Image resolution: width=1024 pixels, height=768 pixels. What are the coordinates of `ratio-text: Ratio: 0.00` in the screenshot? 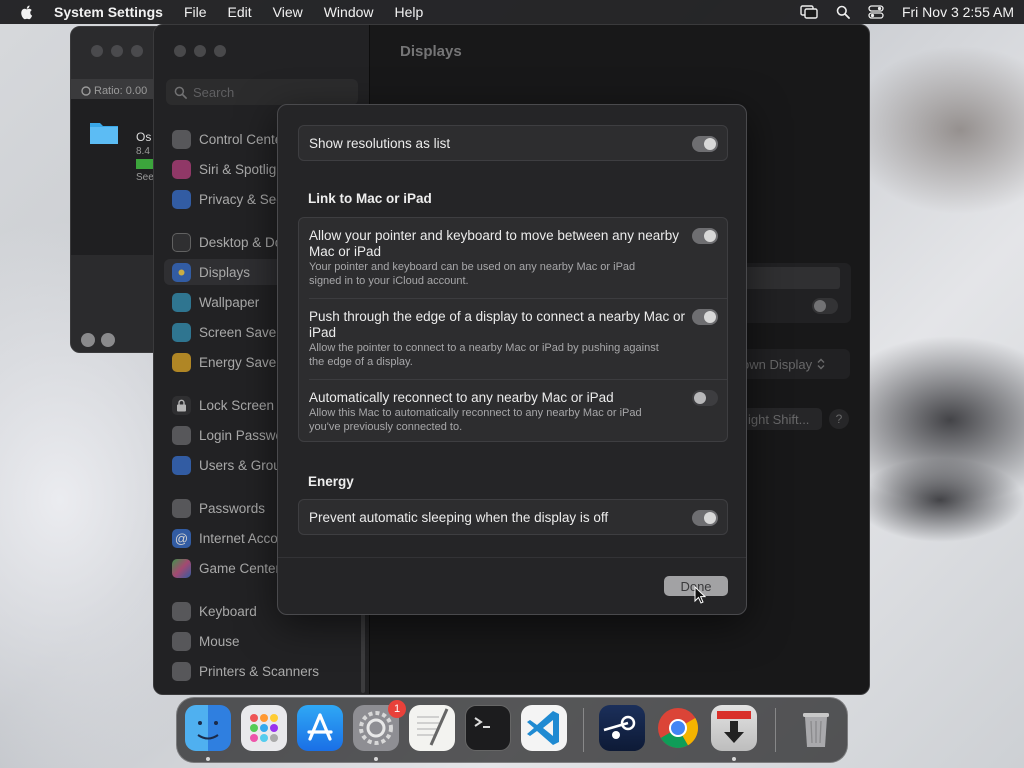 It's located at (121, 90).